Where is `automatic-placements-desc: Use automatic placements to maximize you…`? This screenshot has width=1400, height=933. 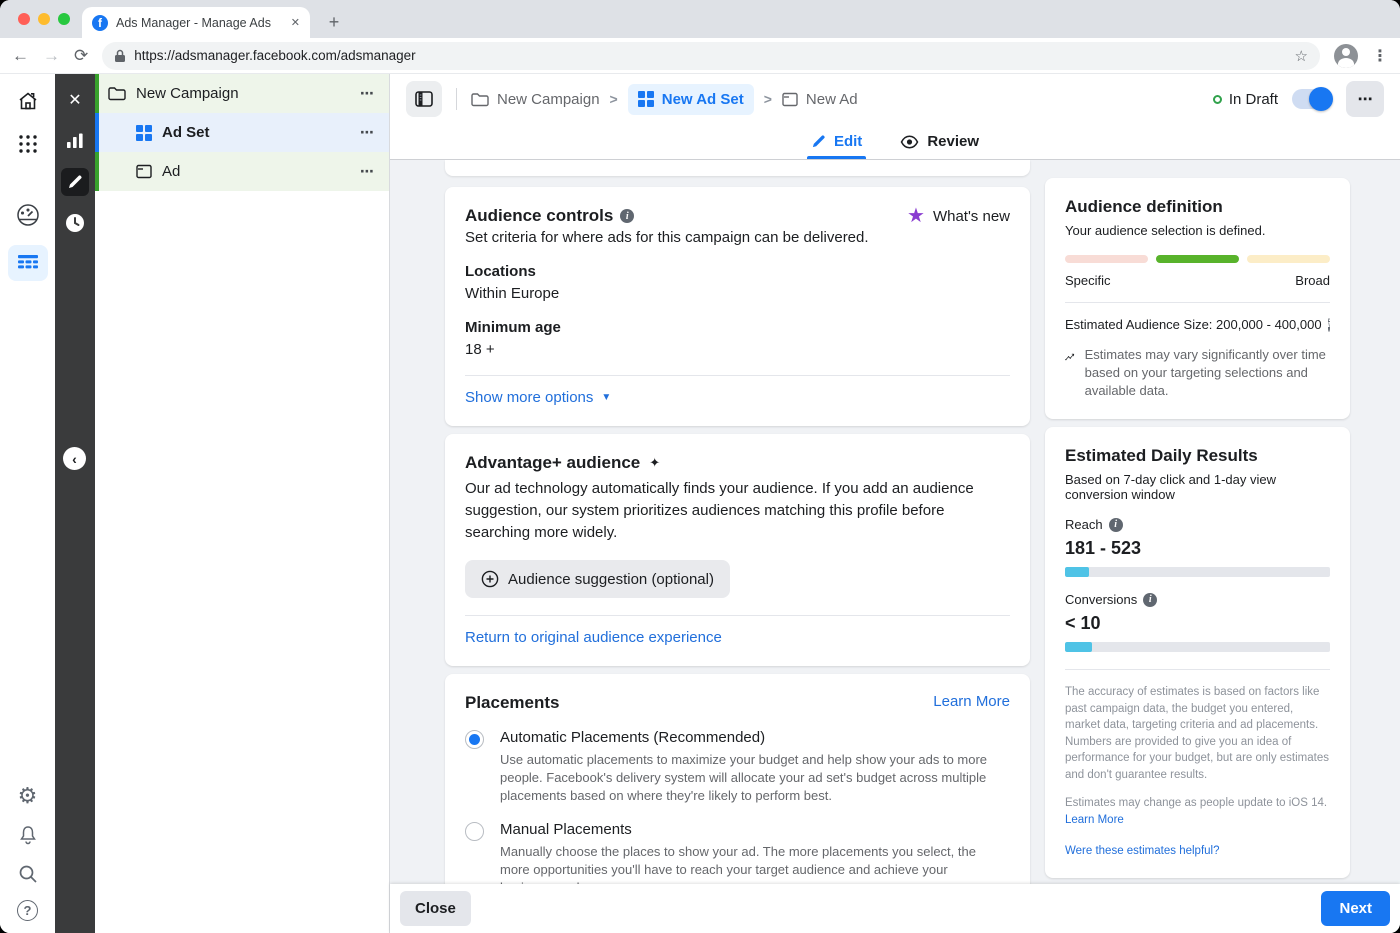 automatic-placements-desc: Use automatic placements to maximize you… is located at coordinates (744, 777).